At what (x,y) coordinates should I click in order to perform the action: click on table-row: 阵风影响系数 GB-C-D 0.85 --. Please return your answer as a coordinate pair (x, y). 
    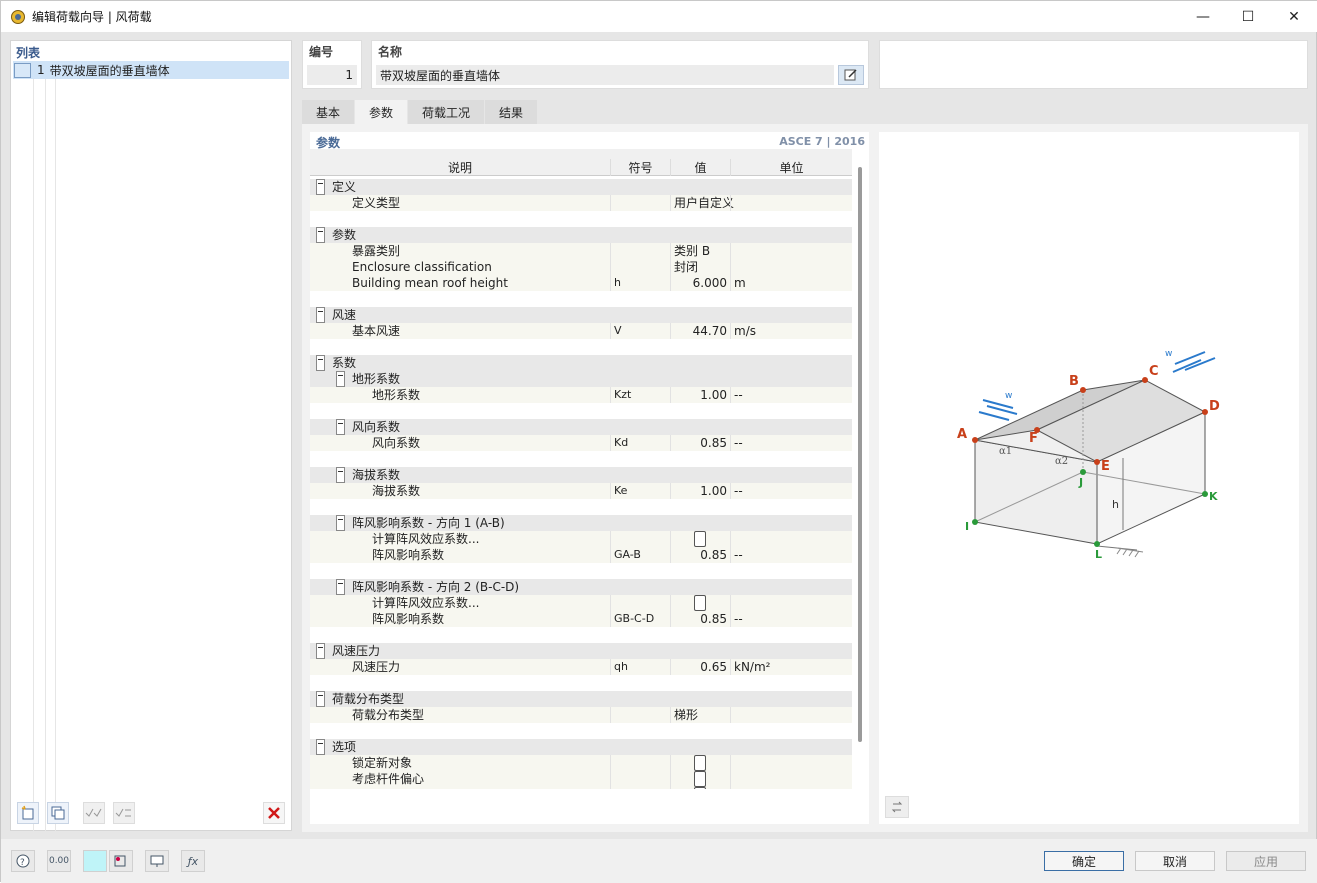
    Looking at the image, I should click on (581, 619).